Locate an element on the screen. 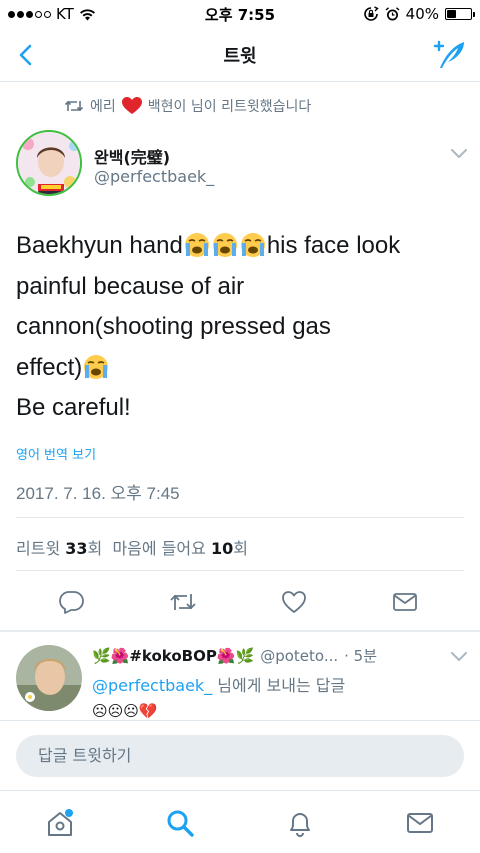  compose-tweet-icon is located at coordinates (450, 55).